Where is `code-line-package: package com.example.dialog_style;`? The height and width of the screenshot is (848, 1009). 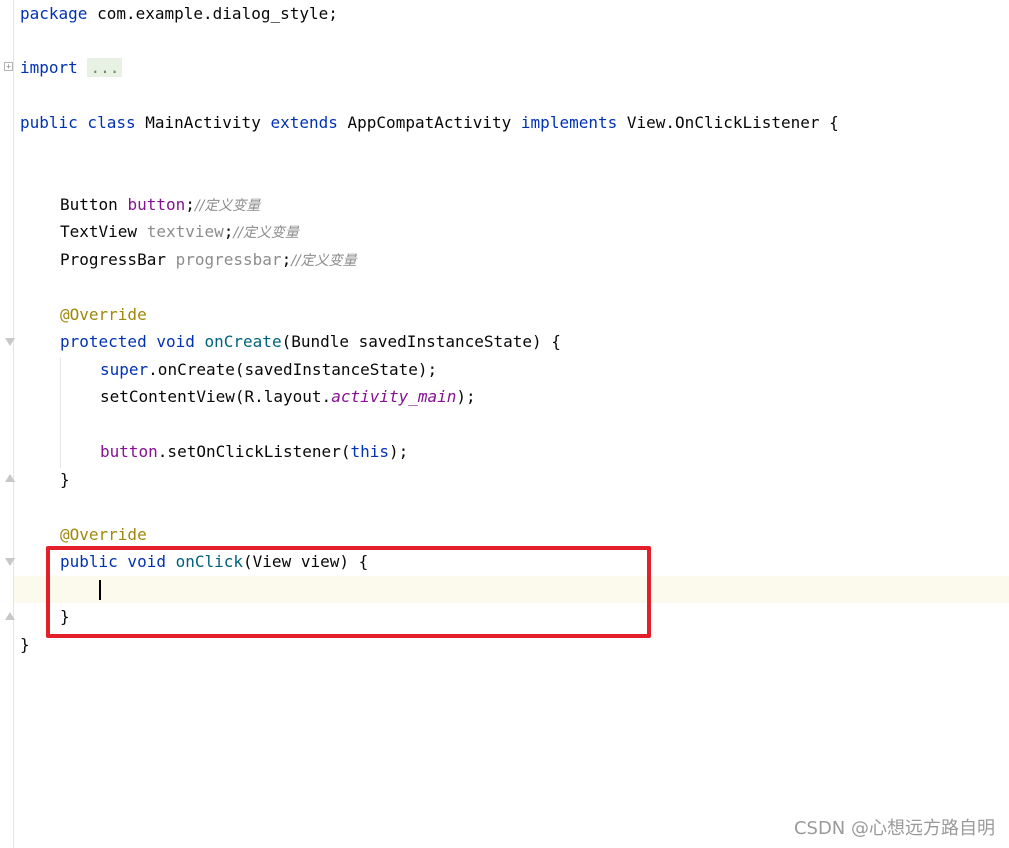
code-line-package: package com.example.dialog_style; is located at coordinates (510, 13).